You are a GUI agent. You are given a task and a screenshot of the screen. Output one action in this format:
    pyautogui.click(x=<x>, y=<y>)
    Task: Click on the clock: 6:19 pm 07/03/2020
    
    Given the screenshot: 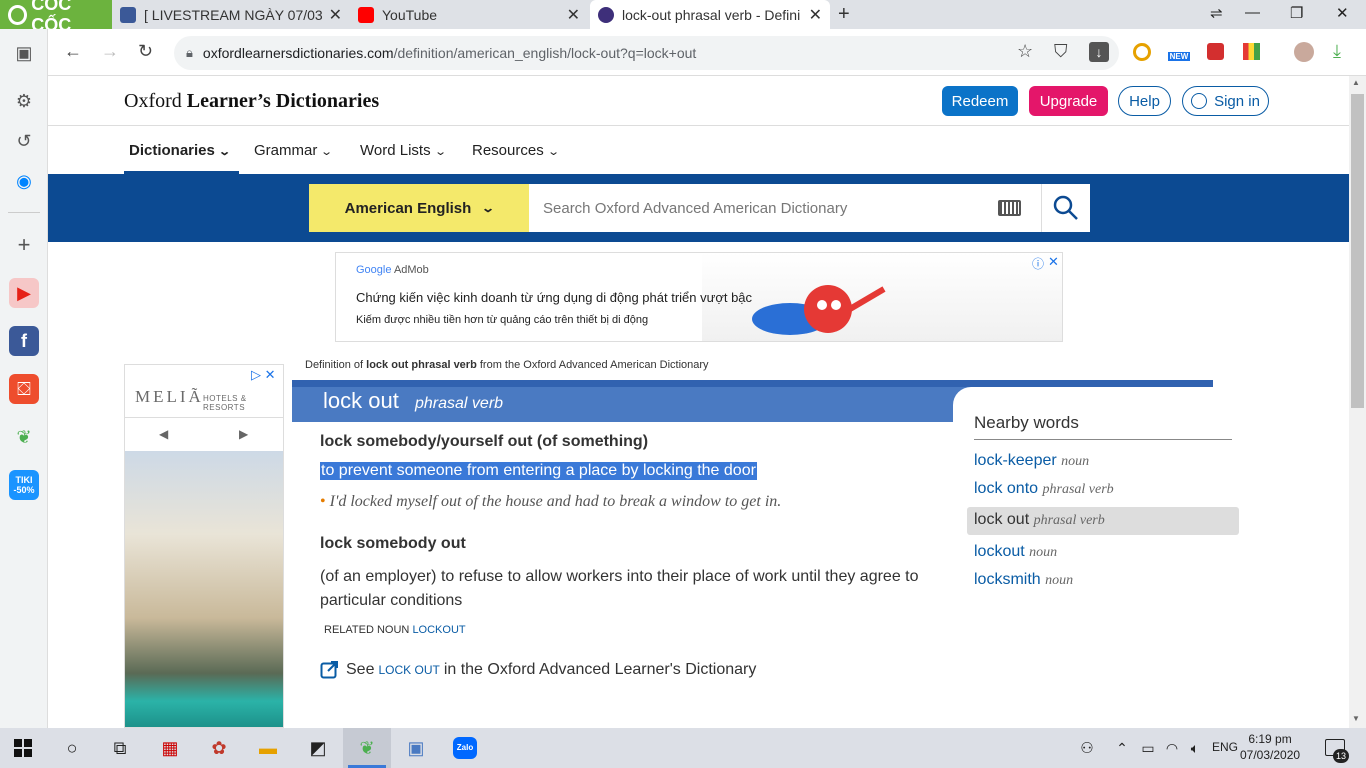 What is the action you would take?
    pyautogui.click(x=1270, y=747)
    